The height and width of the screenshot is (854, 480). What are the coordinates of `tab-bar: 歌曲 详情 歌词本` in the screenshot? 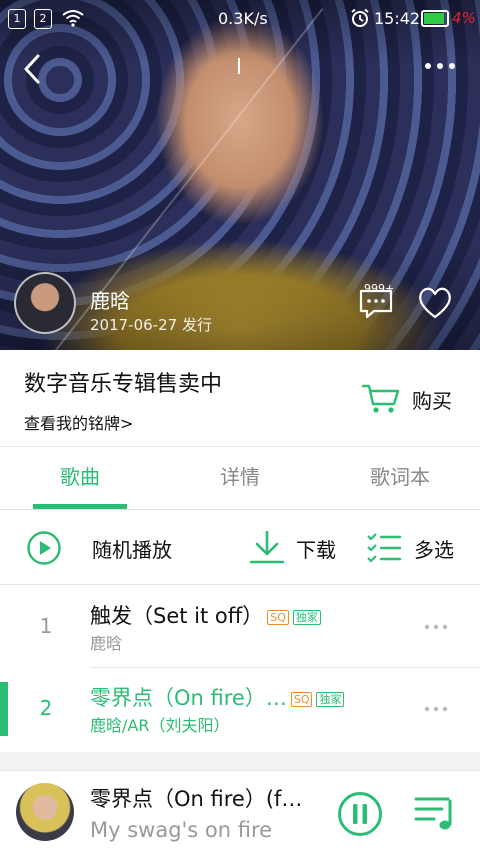 It's located at (240, 478).